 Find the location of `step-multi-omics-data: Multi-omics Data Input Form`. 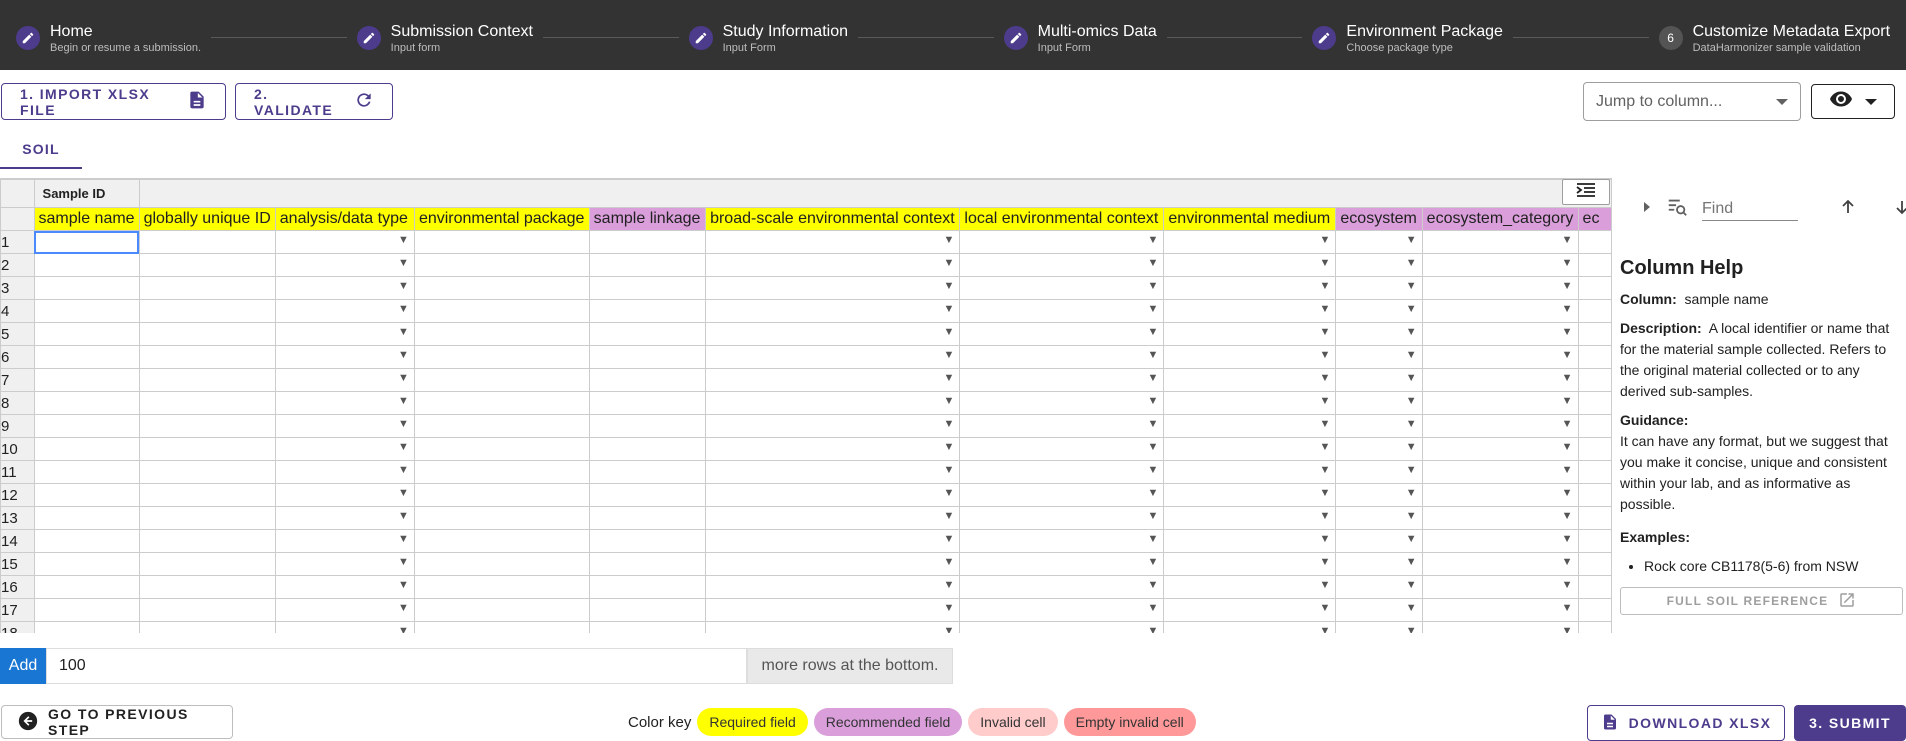

step-multi-omics-data: Multi-omics Data Input Form is located at coordinates (1080, 35).